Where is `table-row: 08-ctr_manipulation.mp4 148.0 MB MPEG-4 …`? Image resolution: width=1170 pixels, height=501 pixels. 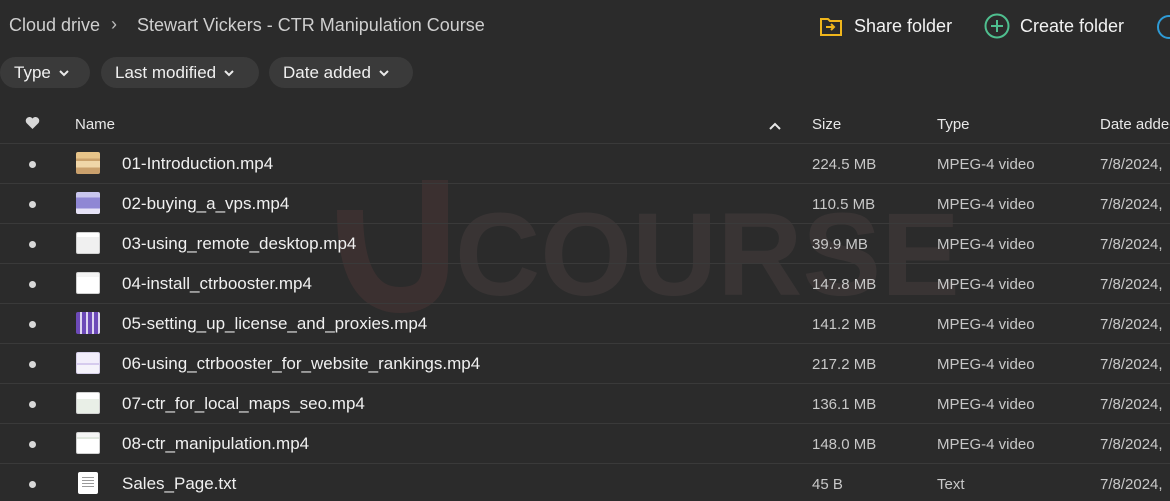 table-row: 08-ctr_manipulation.mp4 148.0 MB MPEG-4 … is located at coordinates (585, 444).